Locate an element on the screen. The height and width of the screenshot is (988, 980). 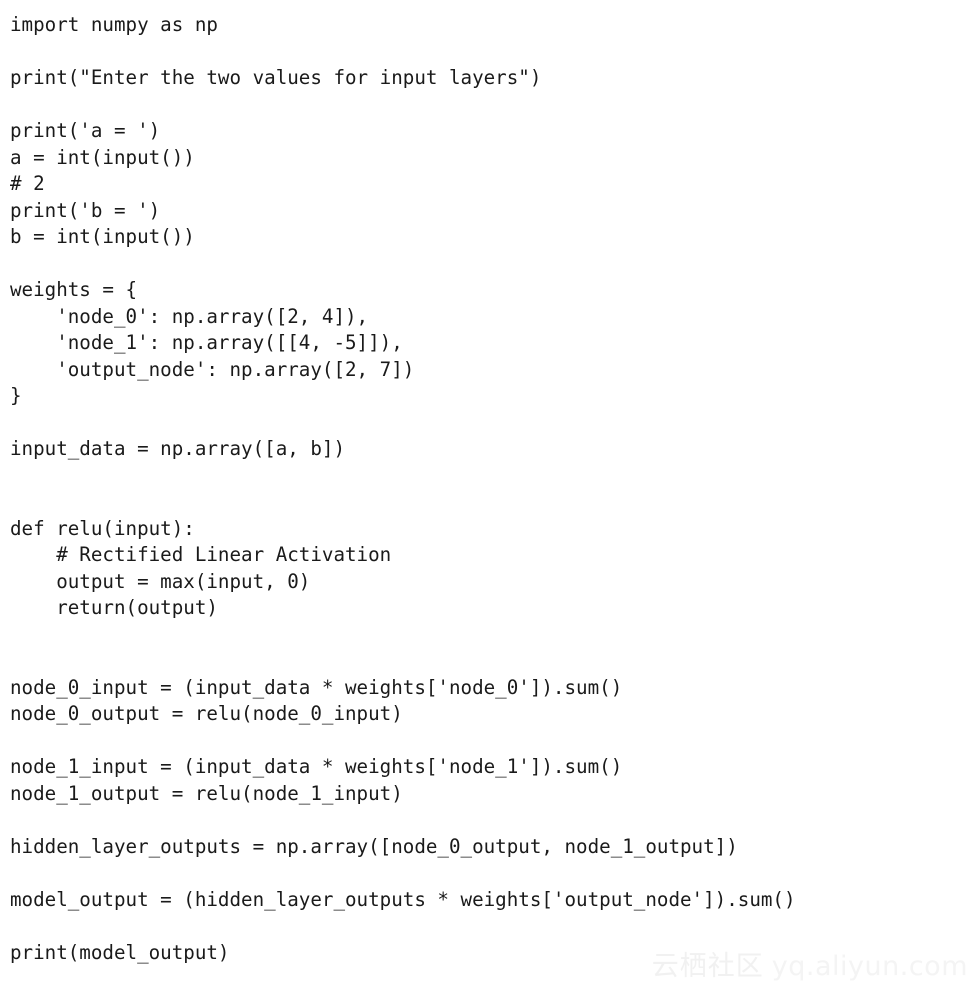
code-line: # 2 is located at coordinates (27, 183).